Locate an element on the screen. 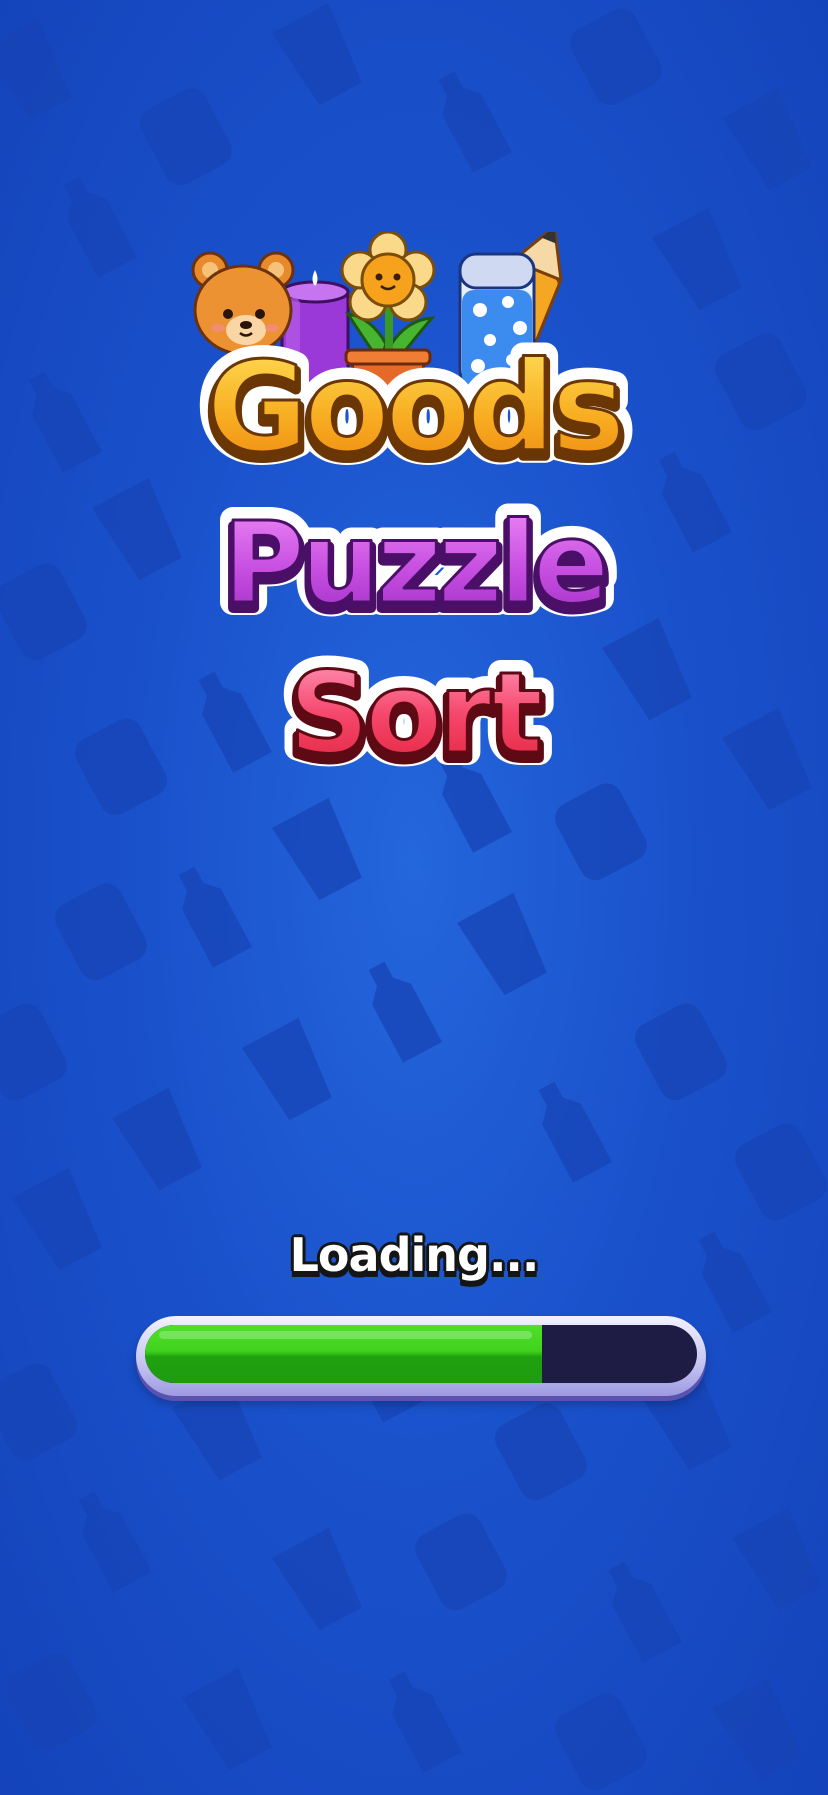  logo-word-goods: Goods Goods Goods is located at coordinates (416, 407).